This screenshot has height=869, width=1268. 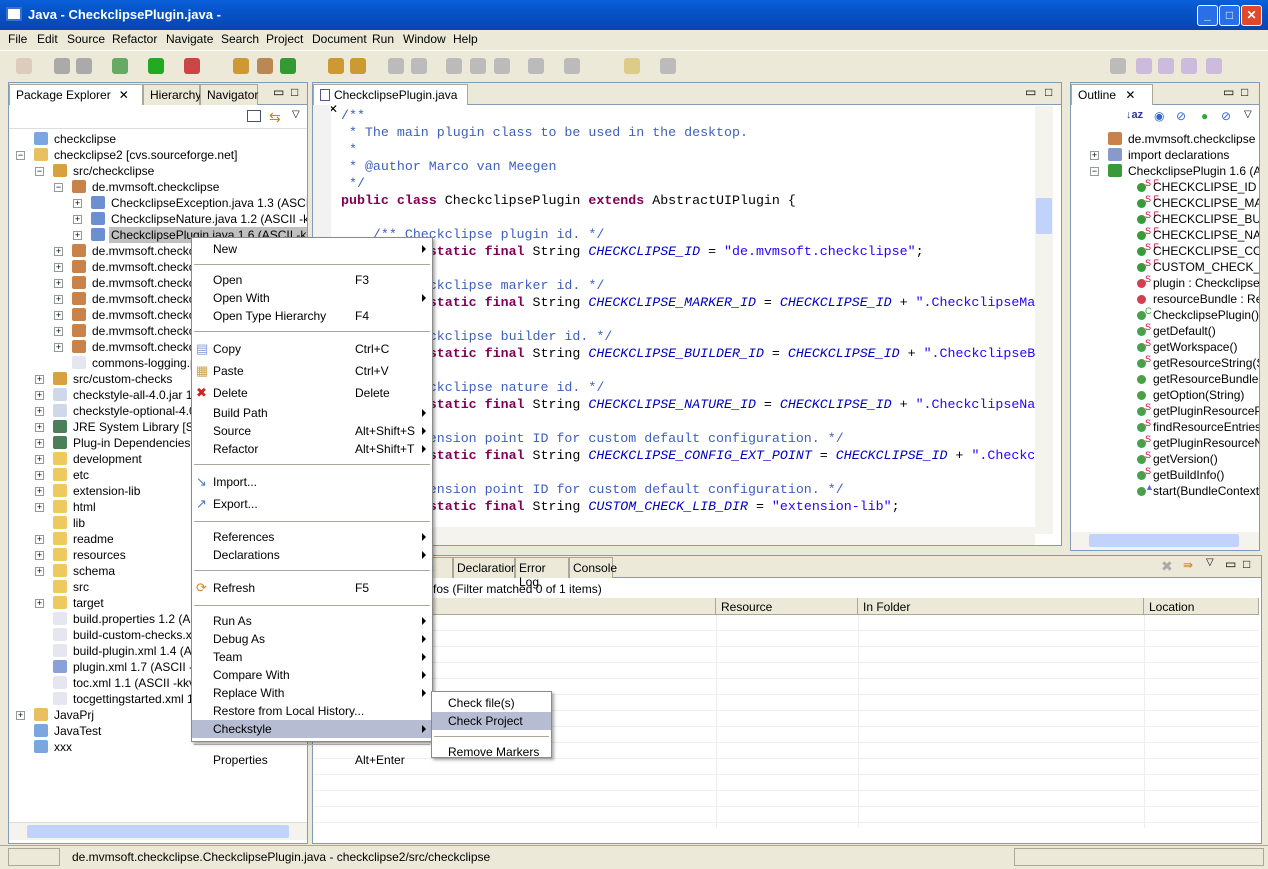 I want to click on hide-fields-icon: ◉, so click(x=1159, y=116).